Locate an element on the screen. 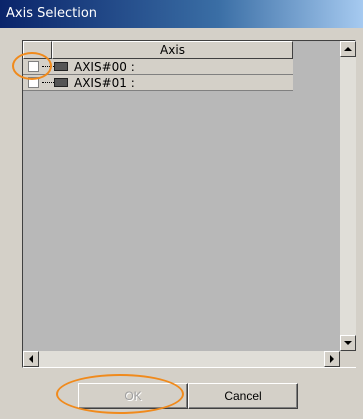  arrow-down-icon is located at coordinates (348, 343).